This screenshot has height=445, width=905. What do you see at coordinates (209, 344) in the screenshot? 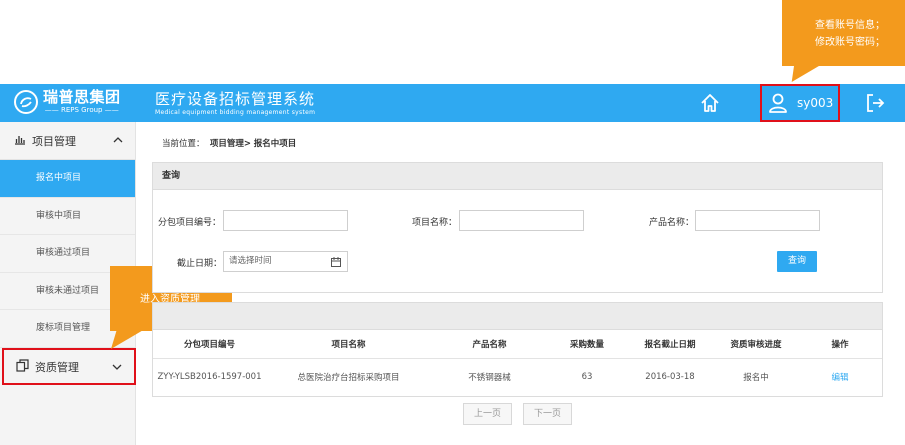
I see `col-package-no: 分包项目编号` at bounding box center [209, 344].